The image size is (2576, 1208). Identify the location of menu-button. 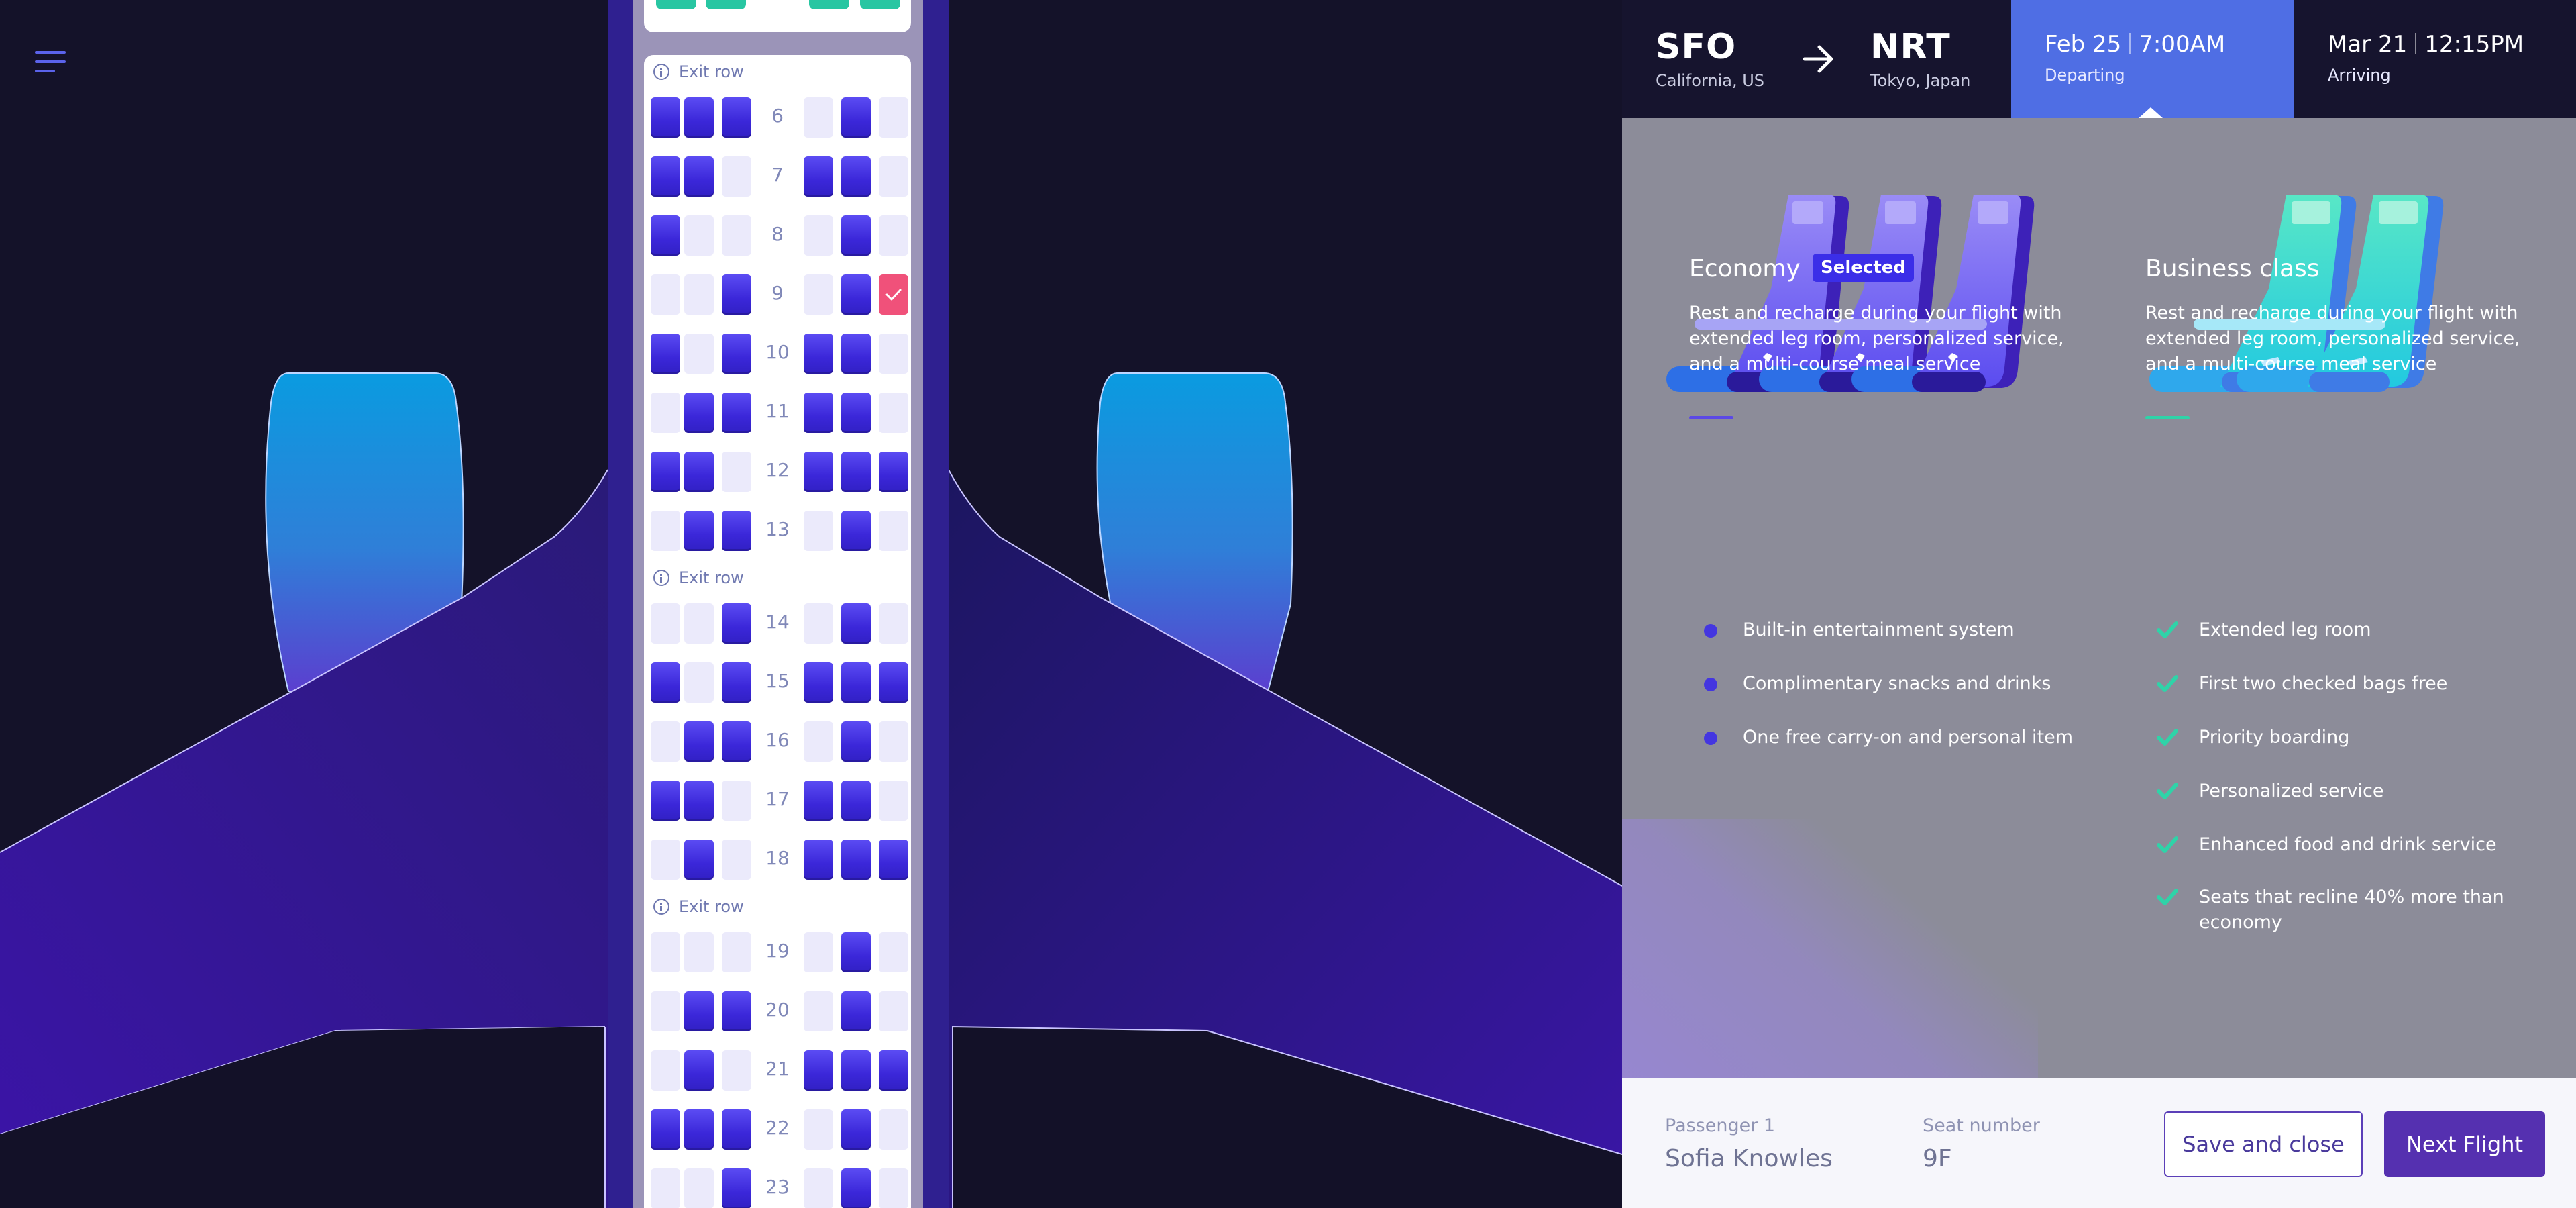
(51, 63).